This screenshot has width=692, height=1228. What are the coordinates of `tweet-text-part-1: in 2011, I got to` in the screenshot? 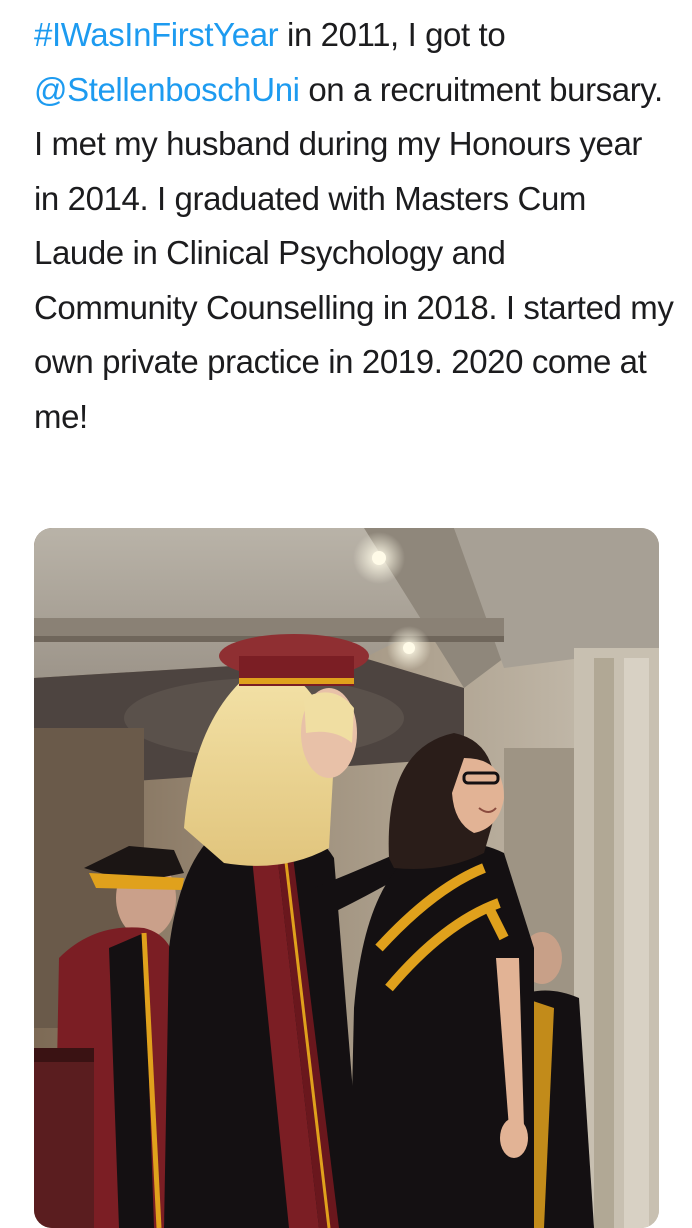 It's located at (392, 34).